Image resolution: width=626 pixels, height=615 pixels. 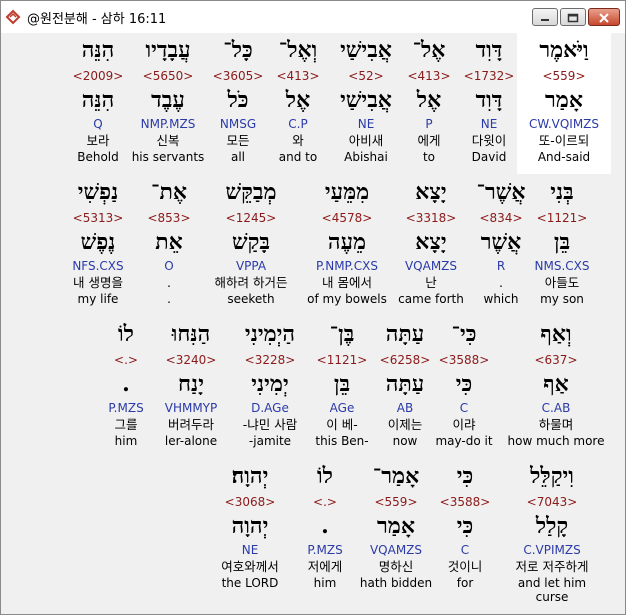 I want to click on maximize-button, so click(x=573, y=17).